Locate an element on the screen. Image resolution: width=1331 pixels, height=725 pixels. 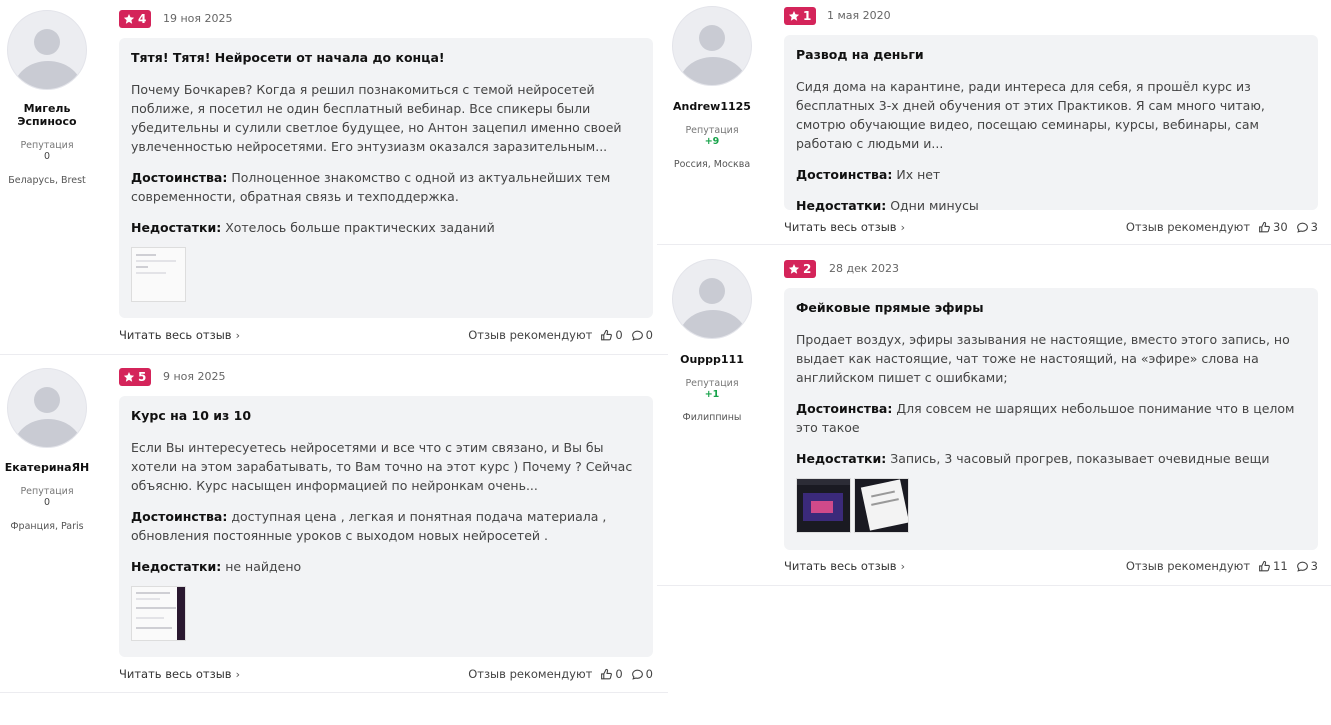
user-location: Россия, Москва is located at coordinates (712, 164).